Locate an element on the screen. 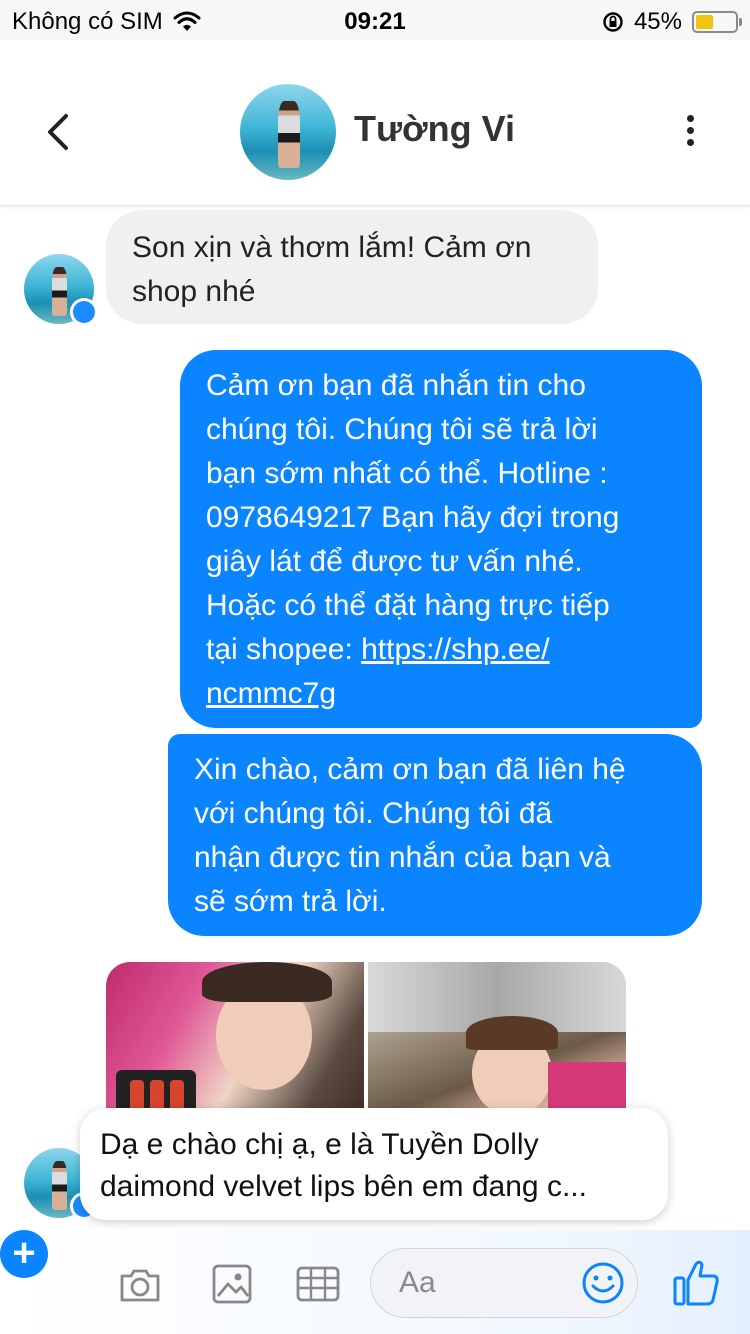 The width and height of the screenshot is (750, 1334). battery-fill is located at coordinates (705, 22).